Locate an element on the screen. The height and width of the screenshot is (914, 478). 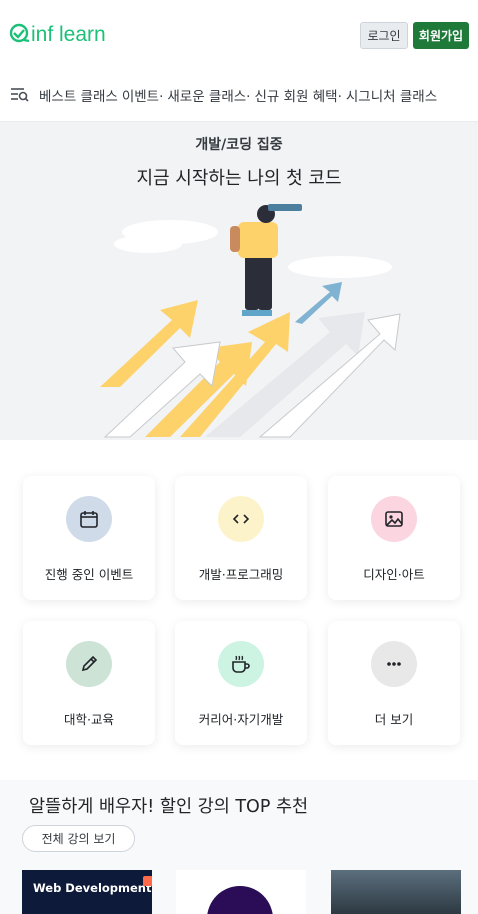
header: inf learn 로그인 회원가입 is located at coordinates (239, 35).